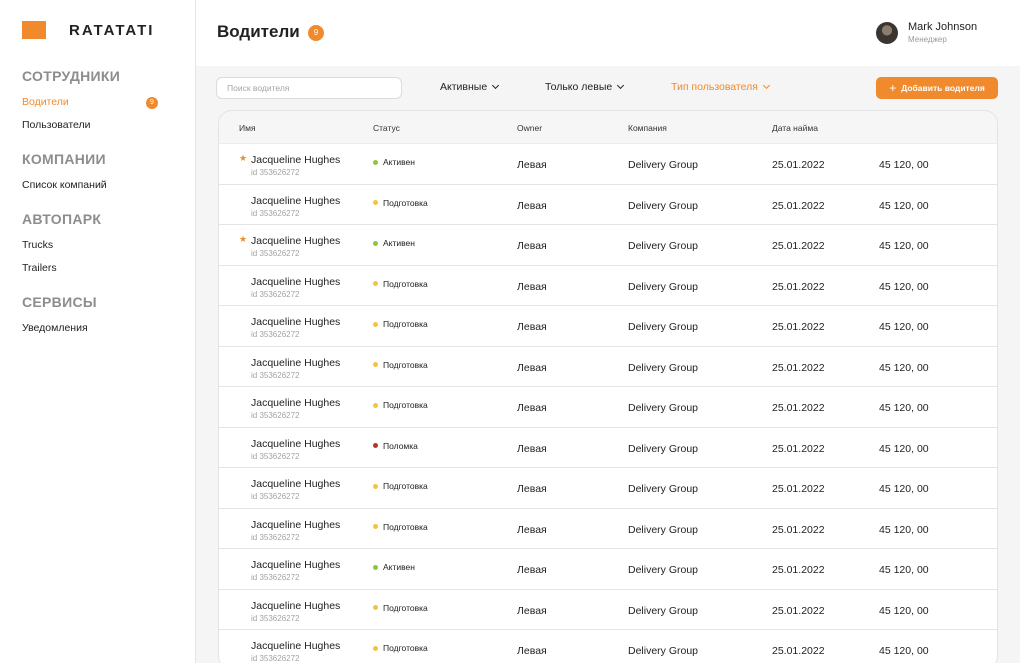 The width and height of the screenshot is (1020, 663). I want to click on filter-active-dropdown: Активные, so click(470, 87).